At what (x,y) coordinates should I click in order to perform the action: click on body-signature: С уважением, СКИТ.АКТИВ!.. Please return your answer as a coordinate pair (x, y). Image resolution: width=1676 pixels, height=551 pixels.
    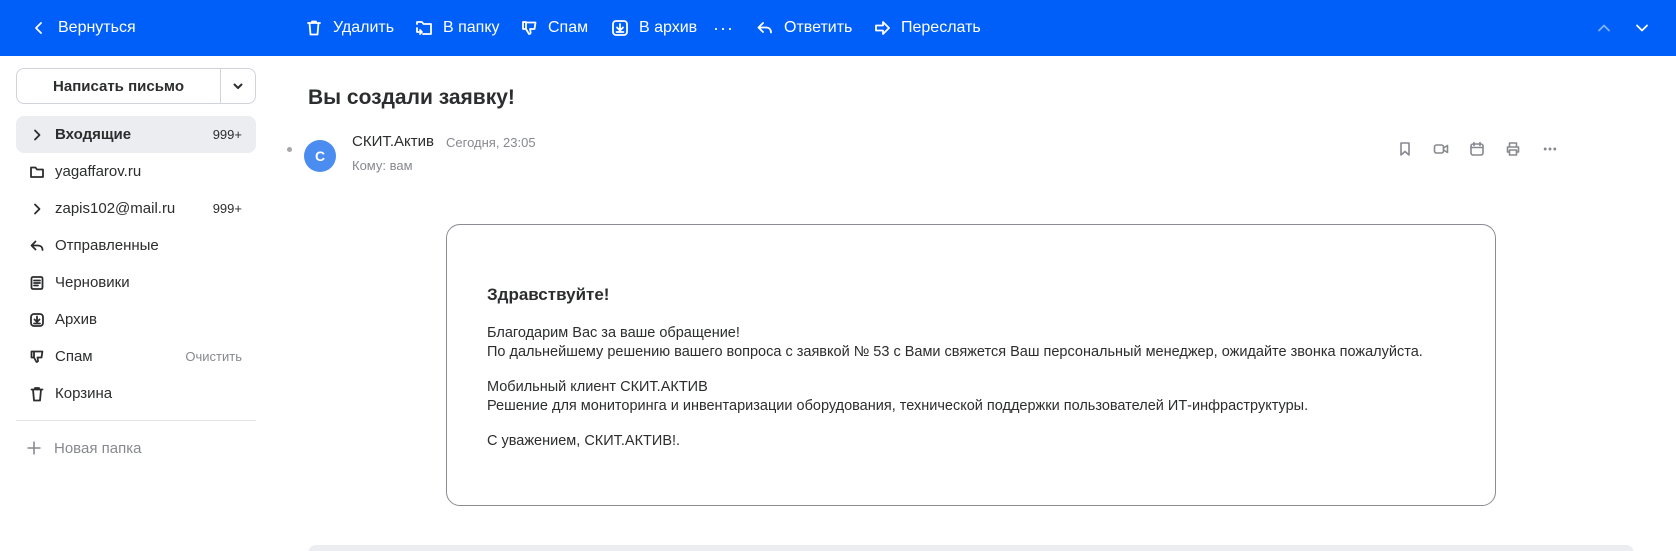
    Looking at the image, I should click on (584, 441).